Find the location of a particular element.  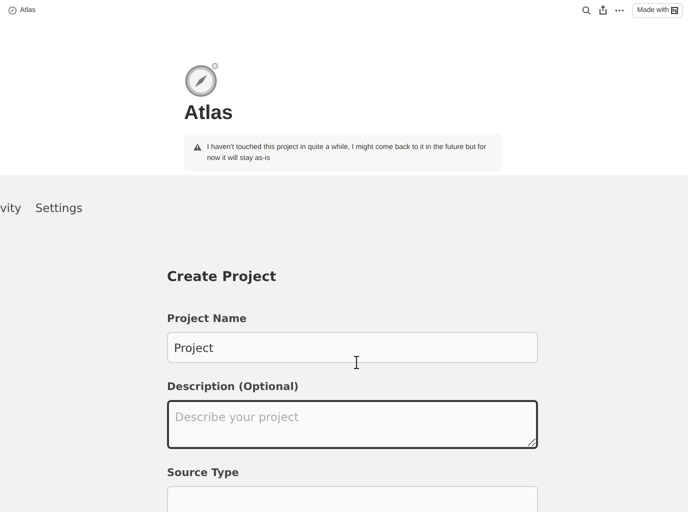

text-cursor-icon is located at coordinates (356, 362).